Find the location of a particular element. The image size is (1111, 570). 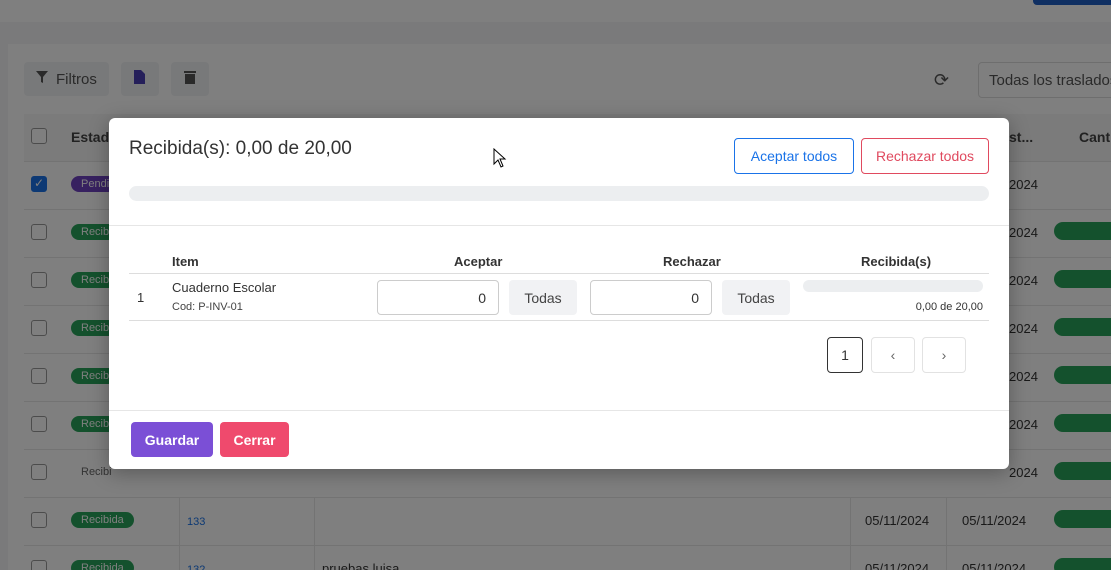

header-received: Recibida(s) is located at coordinates (896, 261).